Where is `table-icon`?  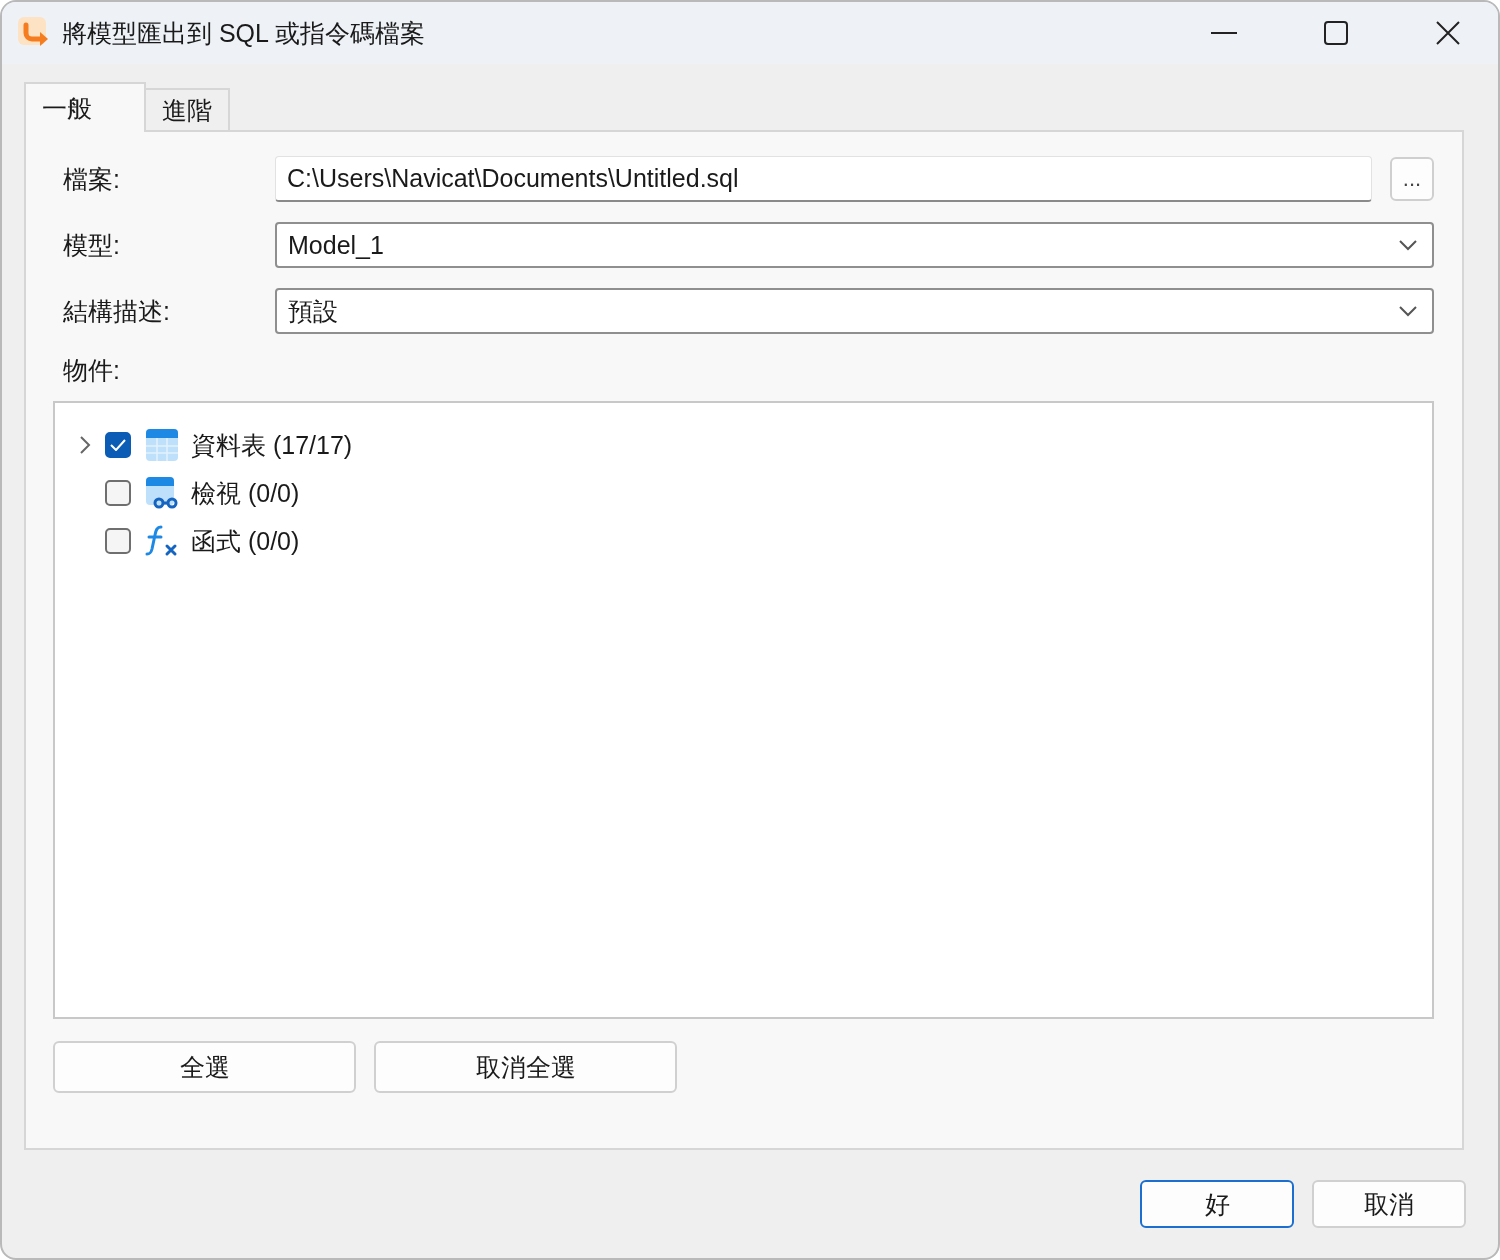 table-icon is located at coordinates (162, 445).